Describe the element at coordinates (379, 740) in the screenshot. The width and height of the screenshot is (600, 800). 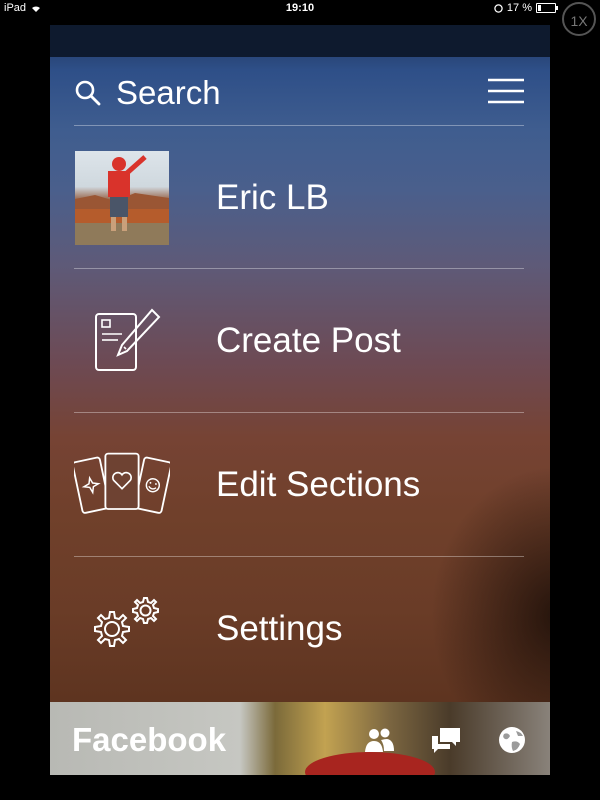
I see `friends-icon` at that location.